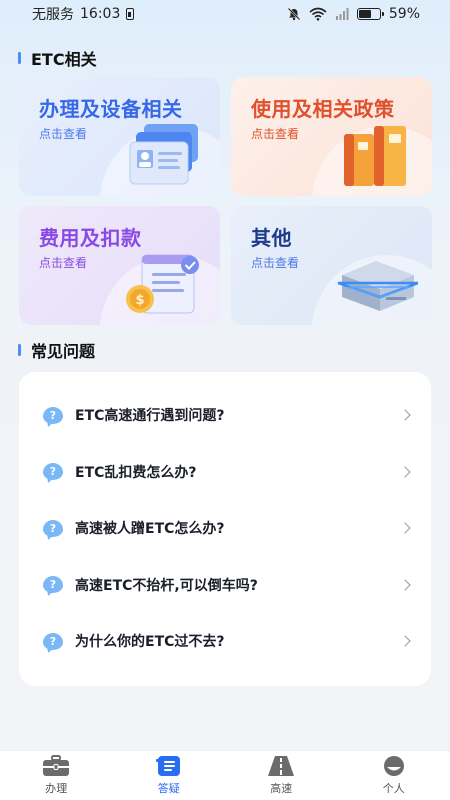 Image resolution: width=450 pixels, height=800 pixels. Describe the element at coordinates (166, 585) in the screenshot. I see `faq-text: 高速ETC不抬杆,可以倒车吗?` at that location.